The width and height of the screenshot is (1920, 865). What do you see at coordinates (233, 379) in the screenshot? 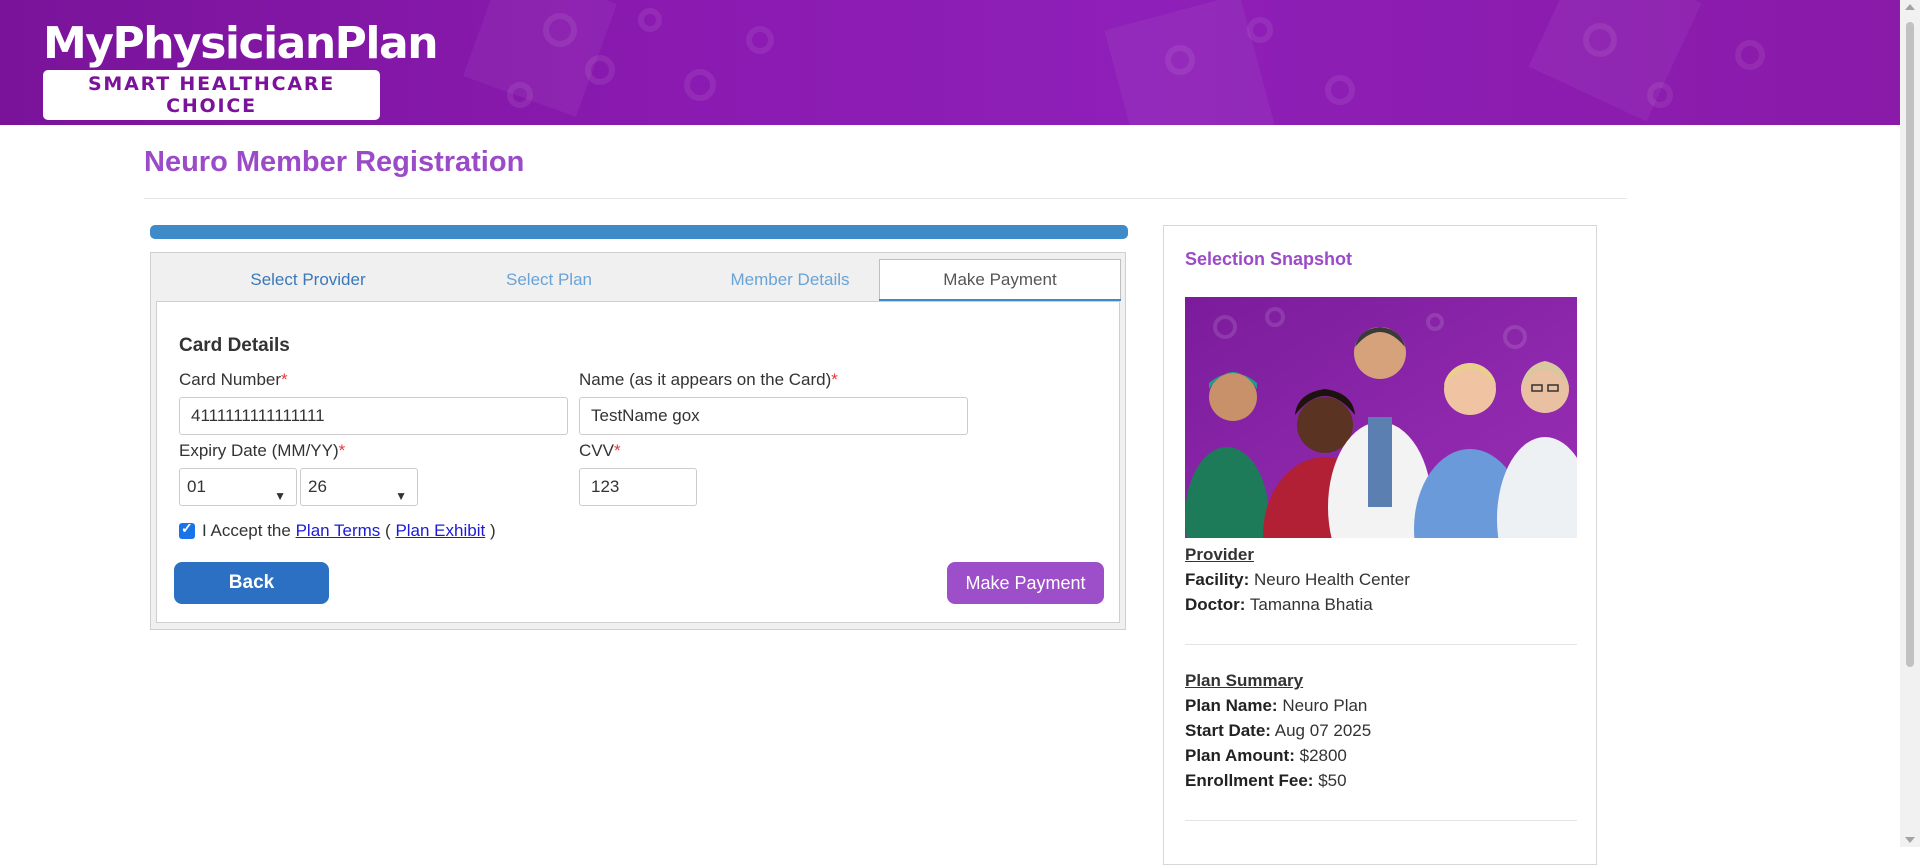
I see `card-number-label: Card Number*` at bounding box center [233, 379].